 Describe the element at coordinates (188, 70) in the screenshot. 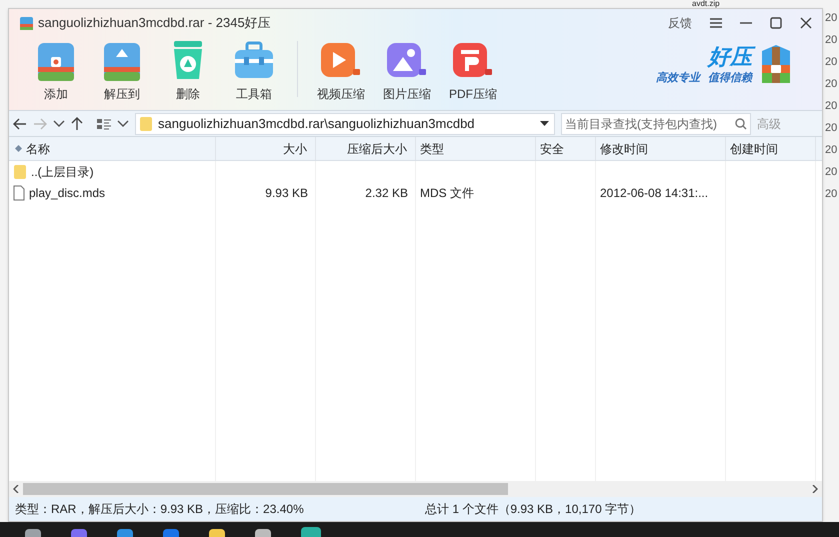

I see `toolbar-button: 删除` at that location.